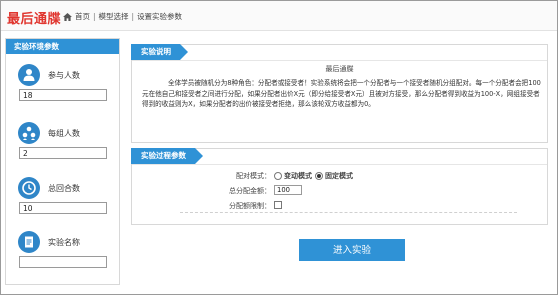  What do you see at coordinates (63, 153) in the screenshot?
I see `group-size-input` at bounding box center [63, 153].